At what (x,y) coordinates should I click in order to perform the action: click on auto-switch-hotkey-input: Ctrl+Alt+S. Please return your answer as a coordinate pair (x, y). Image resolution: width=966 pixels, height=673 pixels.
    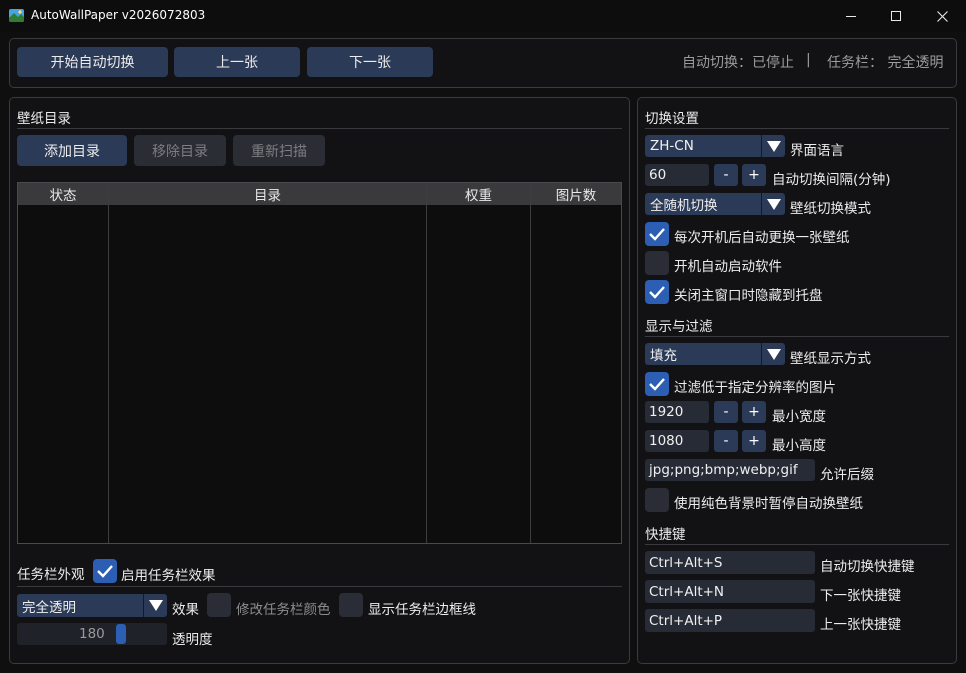
    Looking at the image, I should click on (730, 562).